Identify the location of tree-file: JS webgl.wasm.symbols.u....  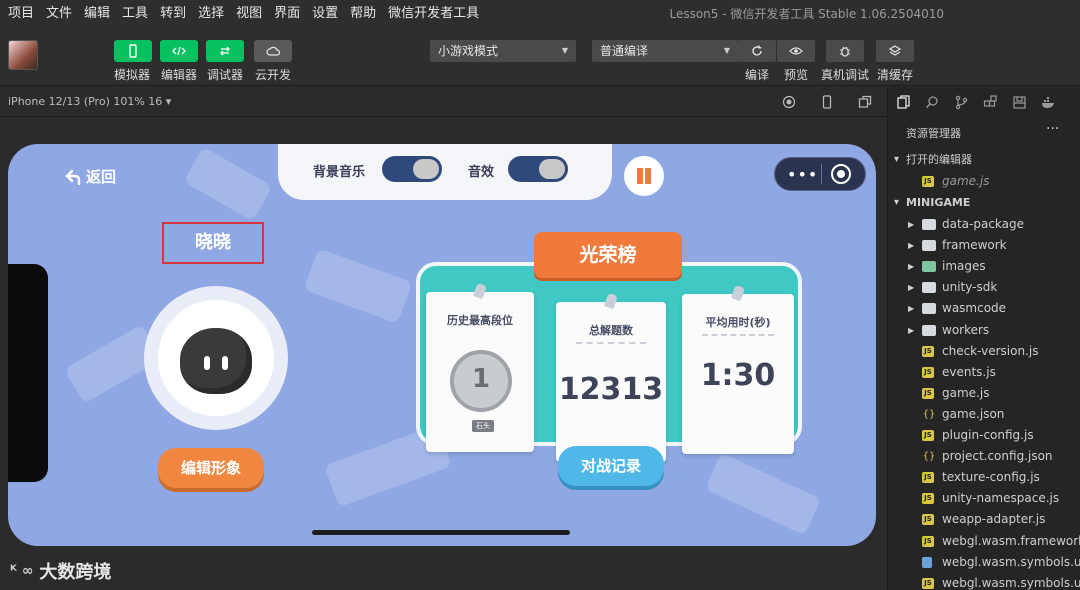
(984, 581).